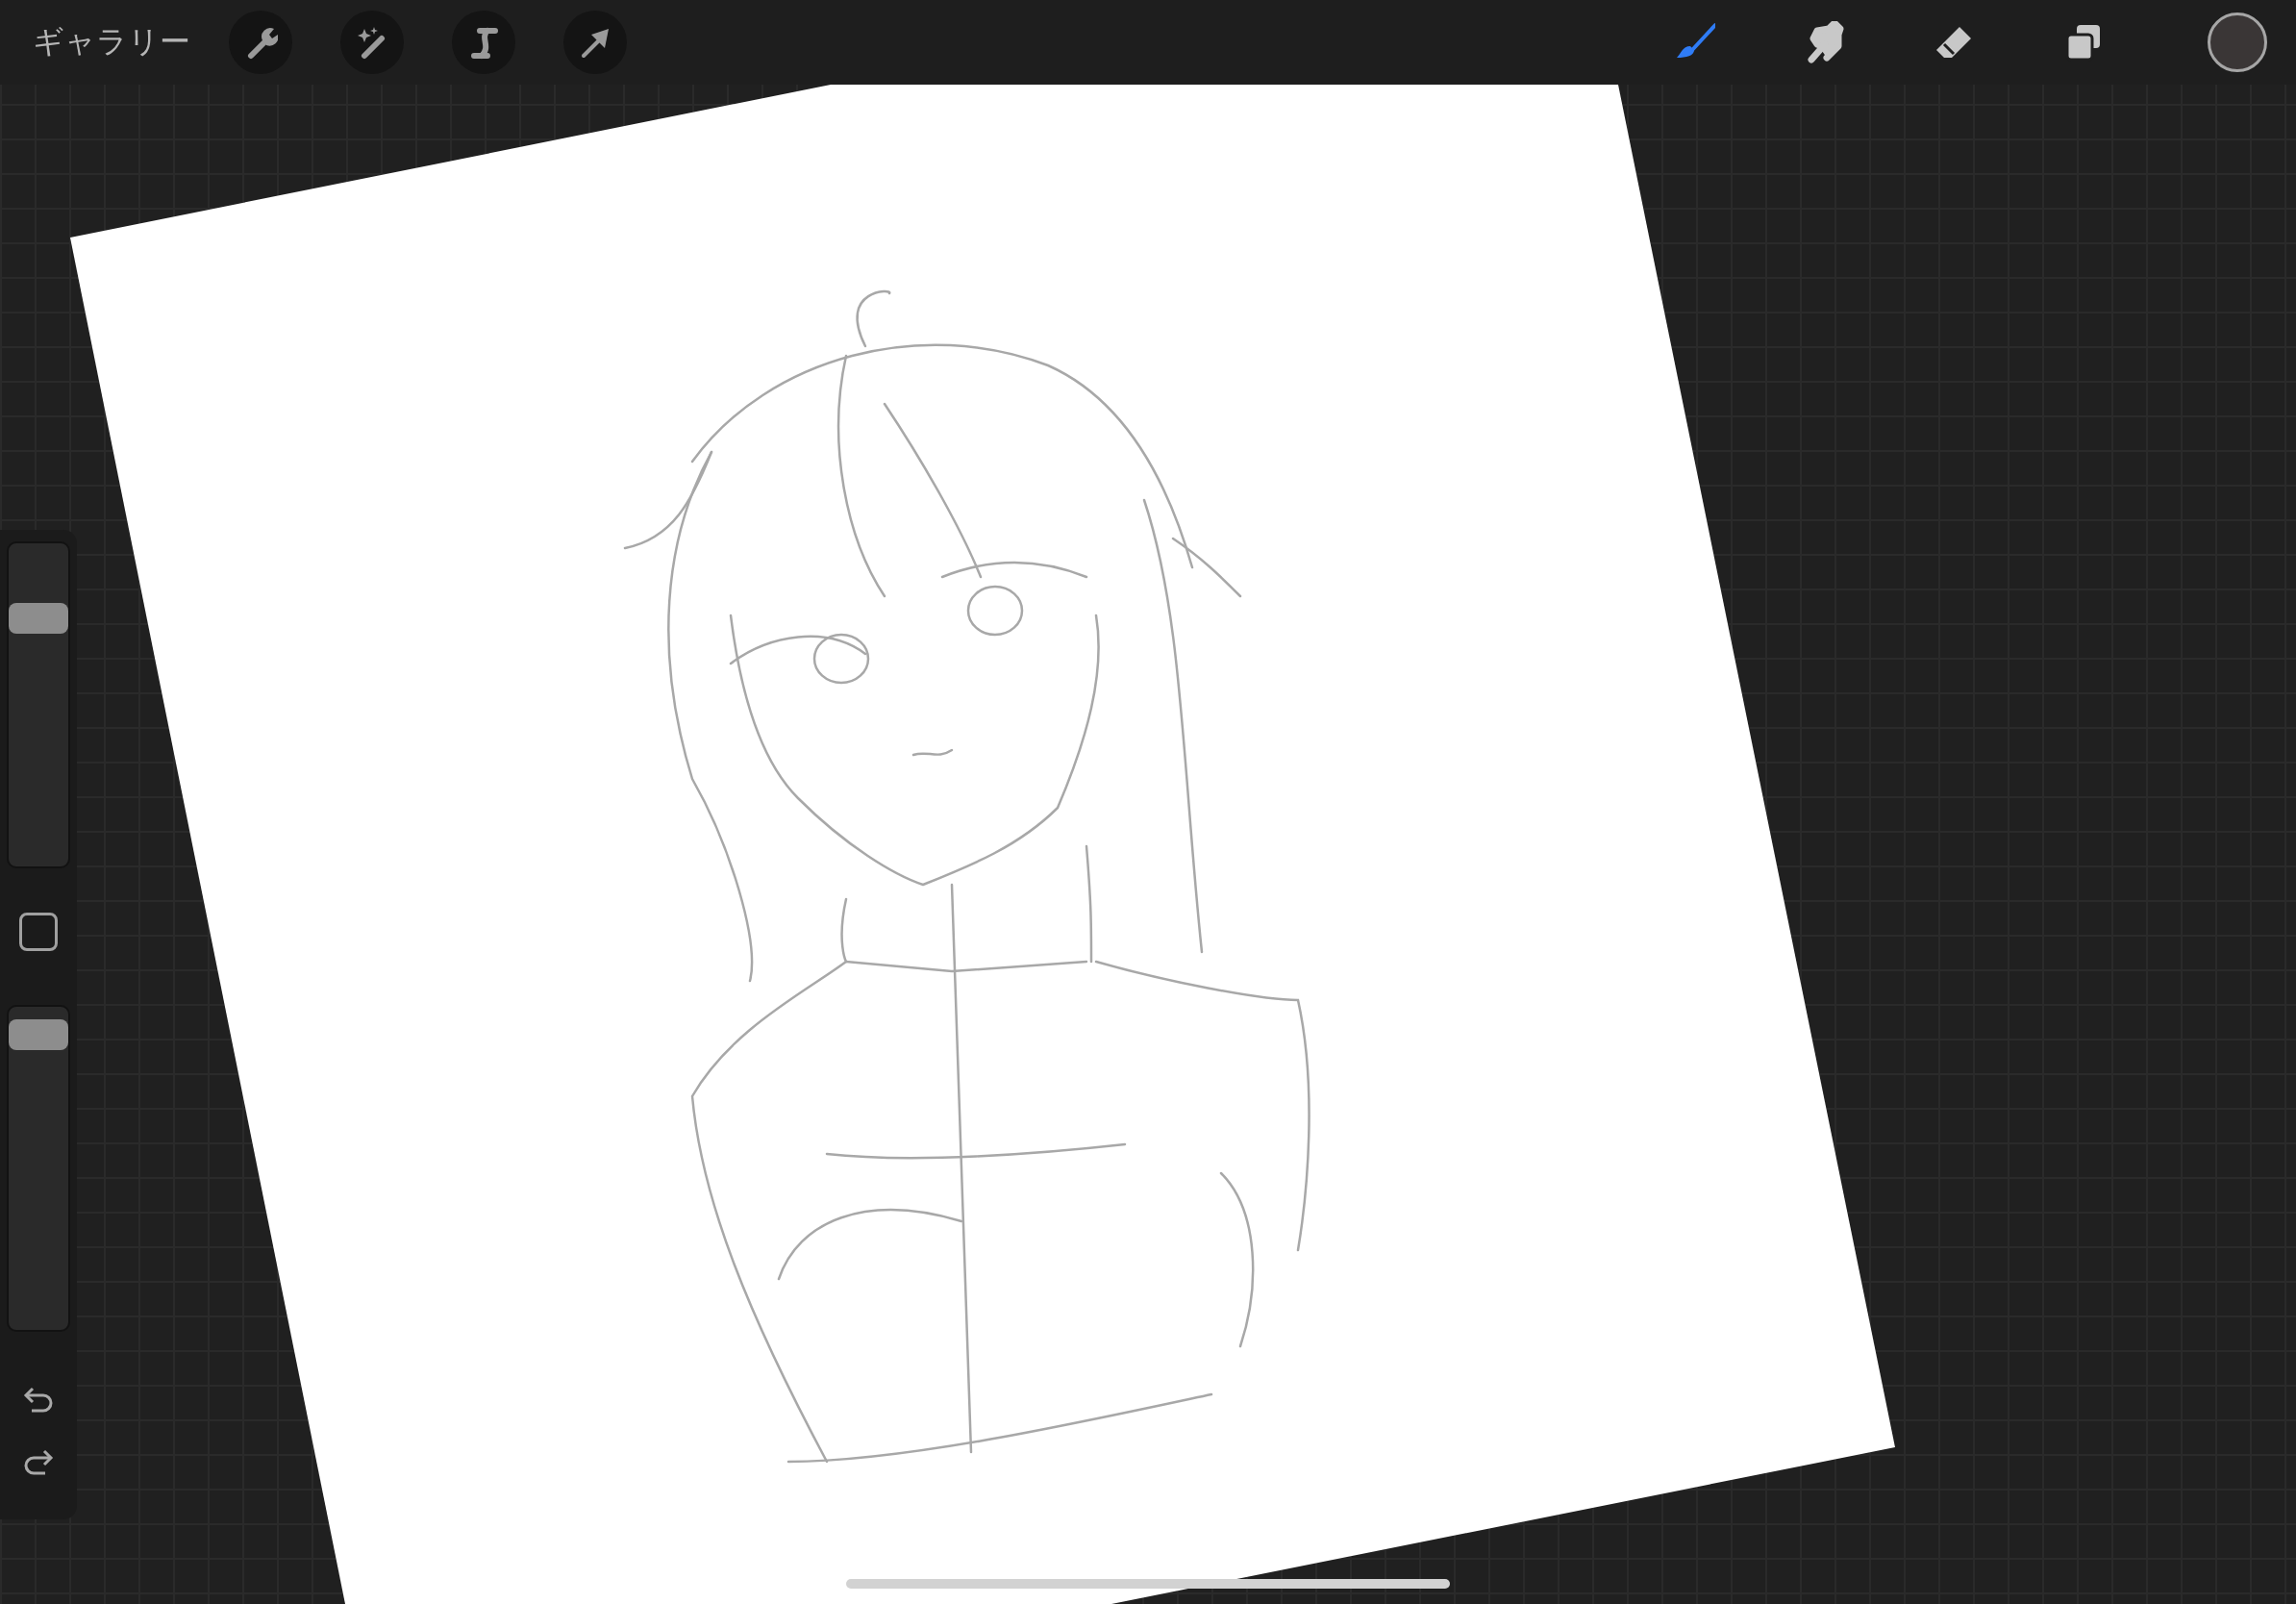  I want to click on gallery-button: ギャラリー, so click(111, 42).